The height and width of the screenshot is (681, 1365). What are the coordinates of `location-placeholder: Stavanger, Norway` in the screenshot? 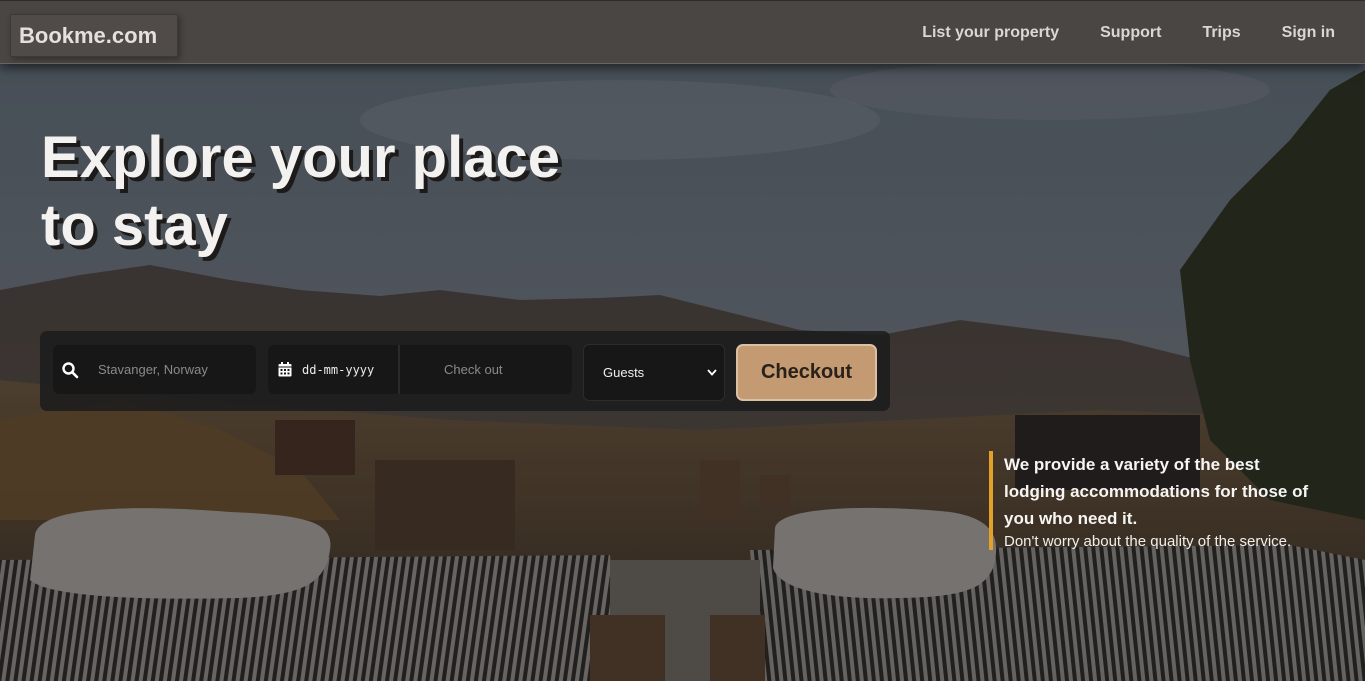 It's located at (153, 369).